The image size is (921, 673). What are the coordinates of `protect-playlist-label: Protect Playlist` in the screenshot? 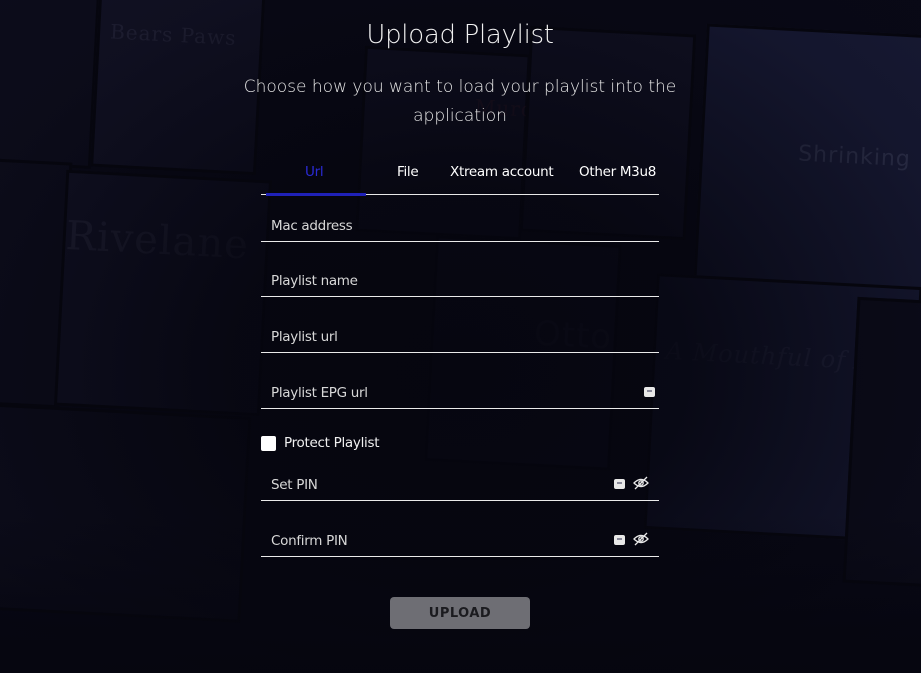 It's located at (332, 443).